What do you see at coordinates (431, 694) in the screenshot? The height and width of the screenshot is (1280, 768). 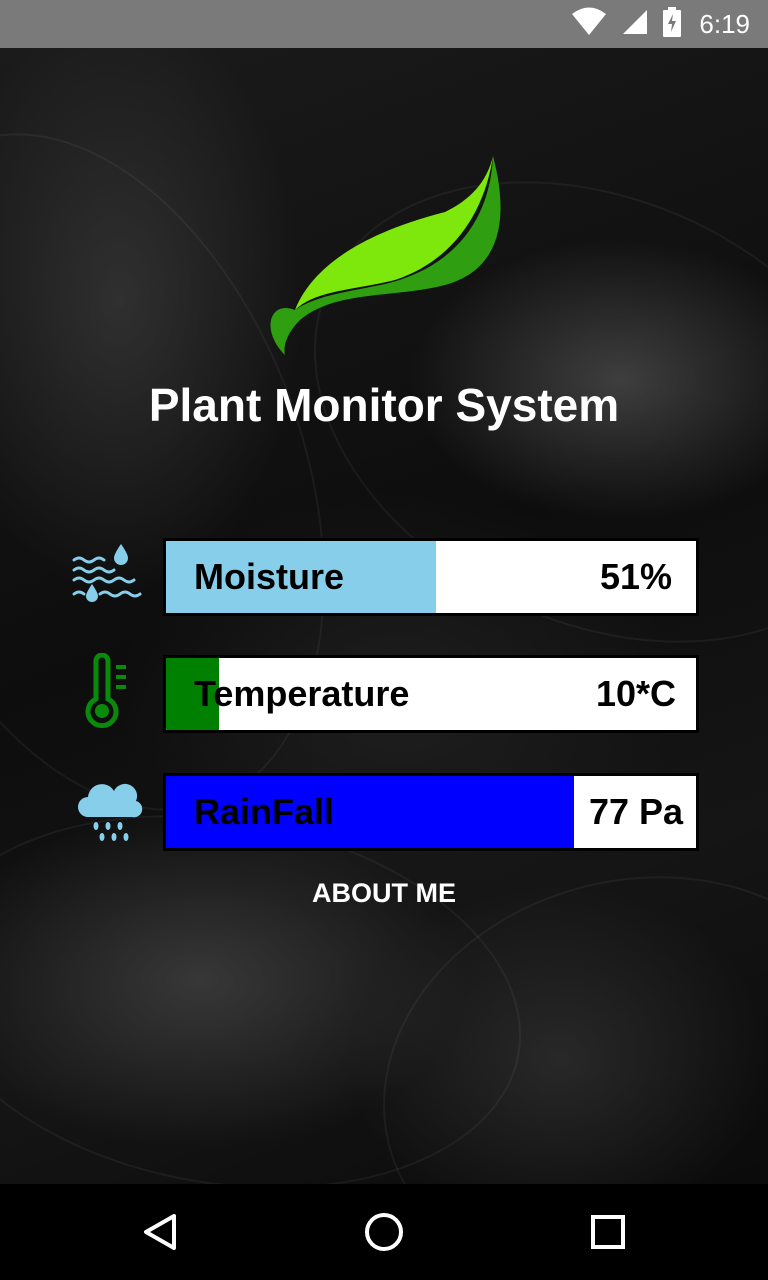 I see `temperature-bar: Temperature 10*C` at bounding box center [431, 694].